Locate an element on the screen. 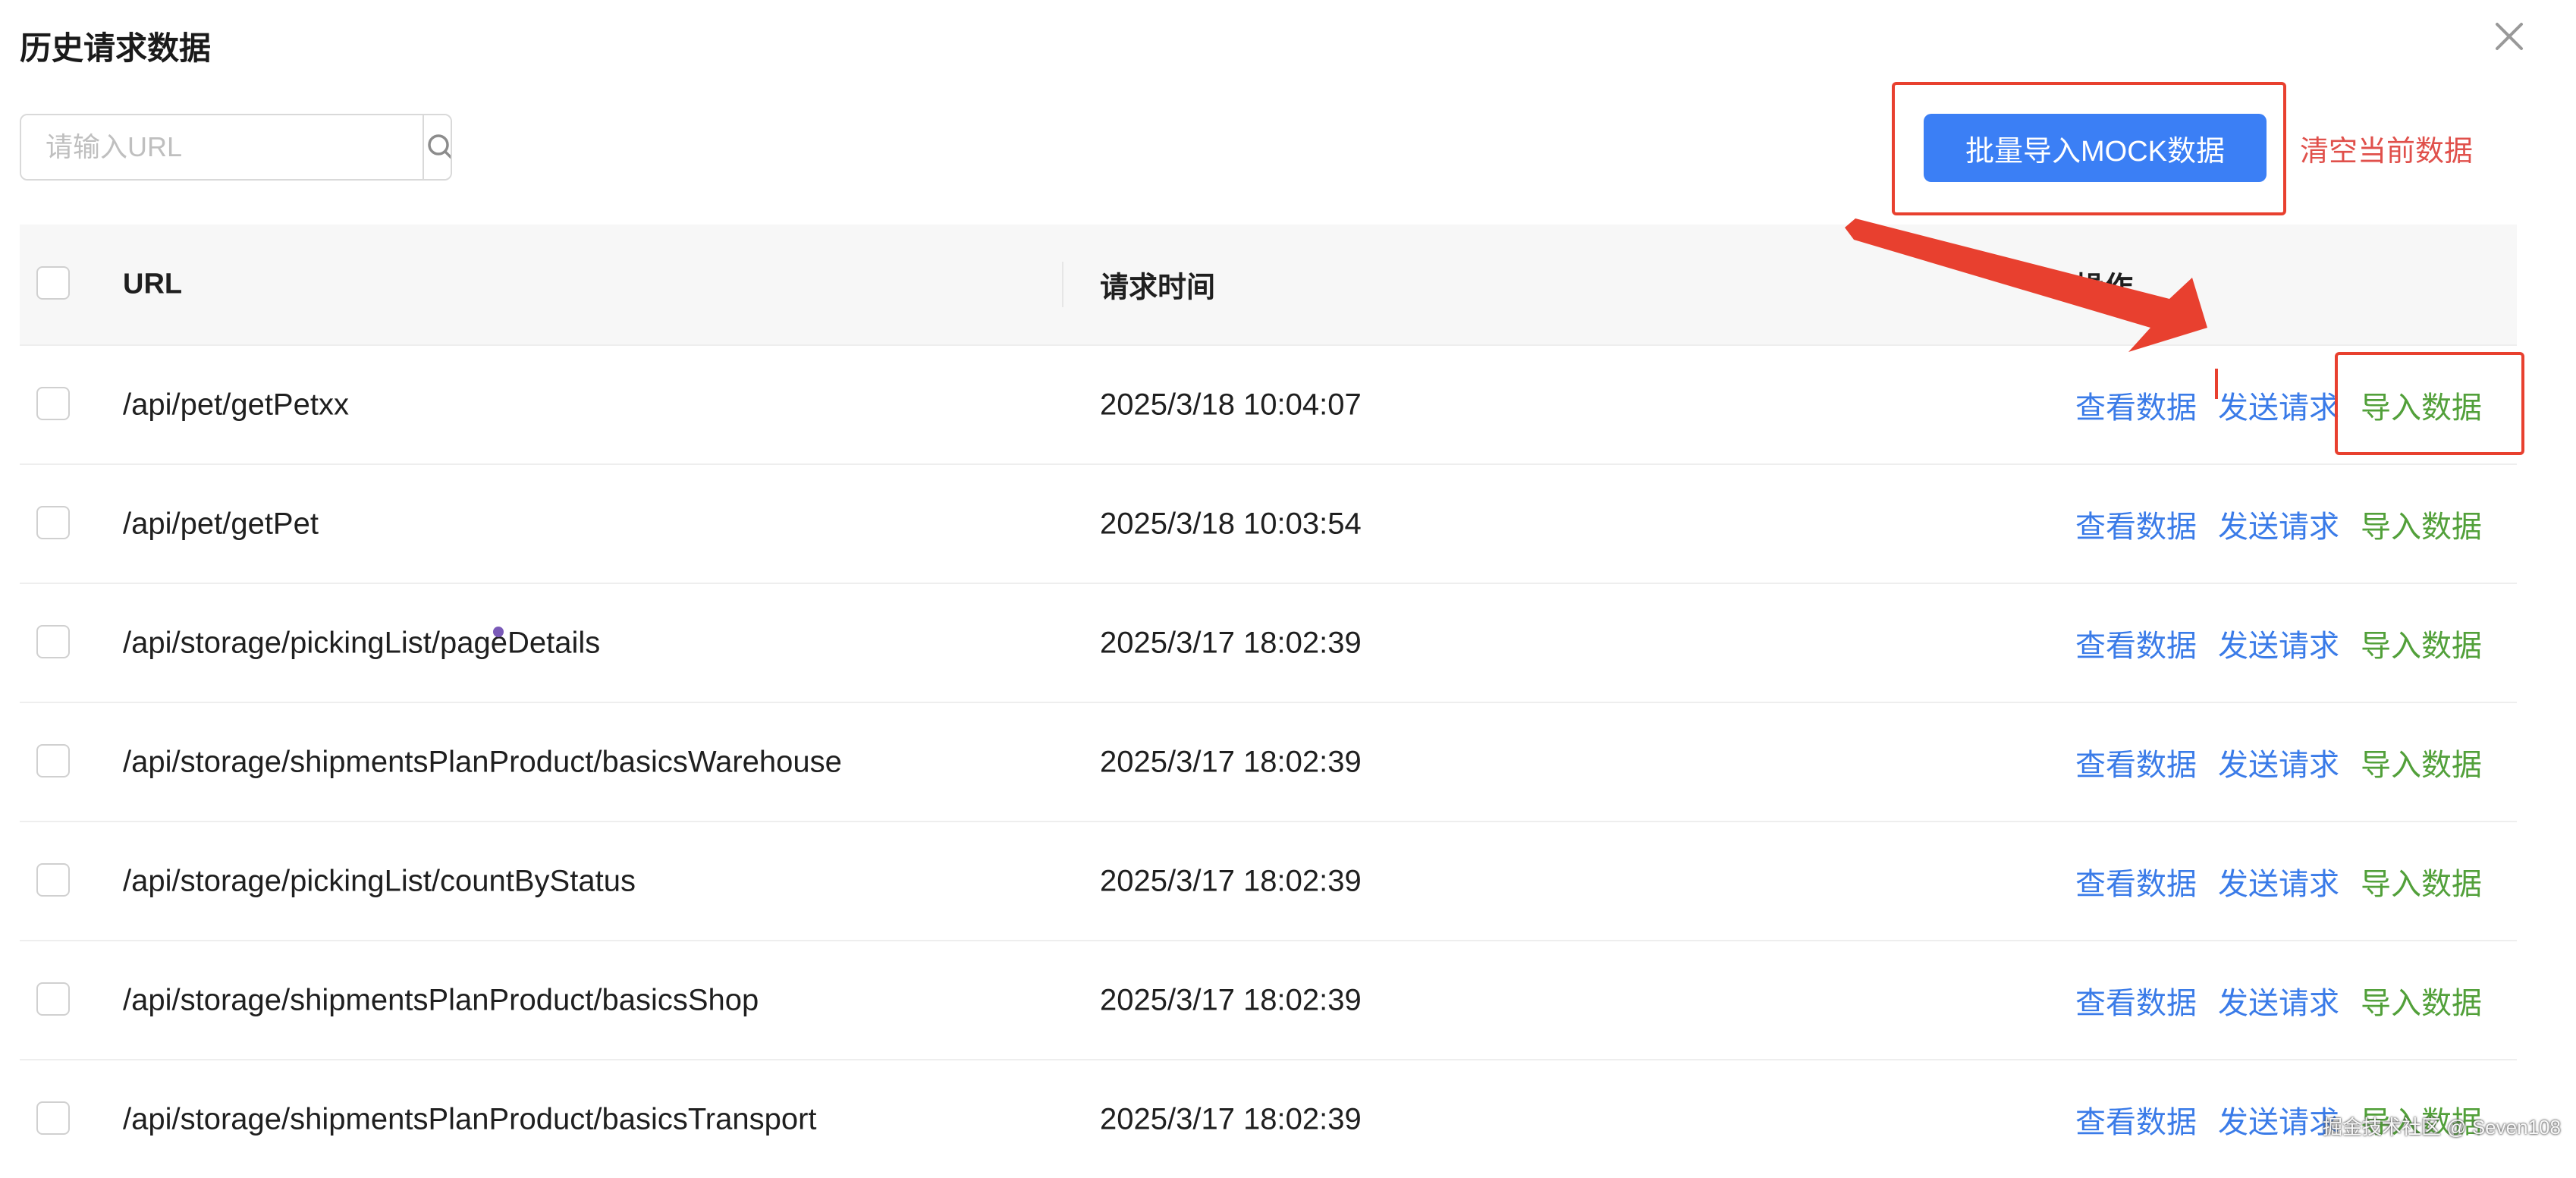  watermark: 掘金技术社区 @ Seven108 is located at coordinates (2442, 1127).